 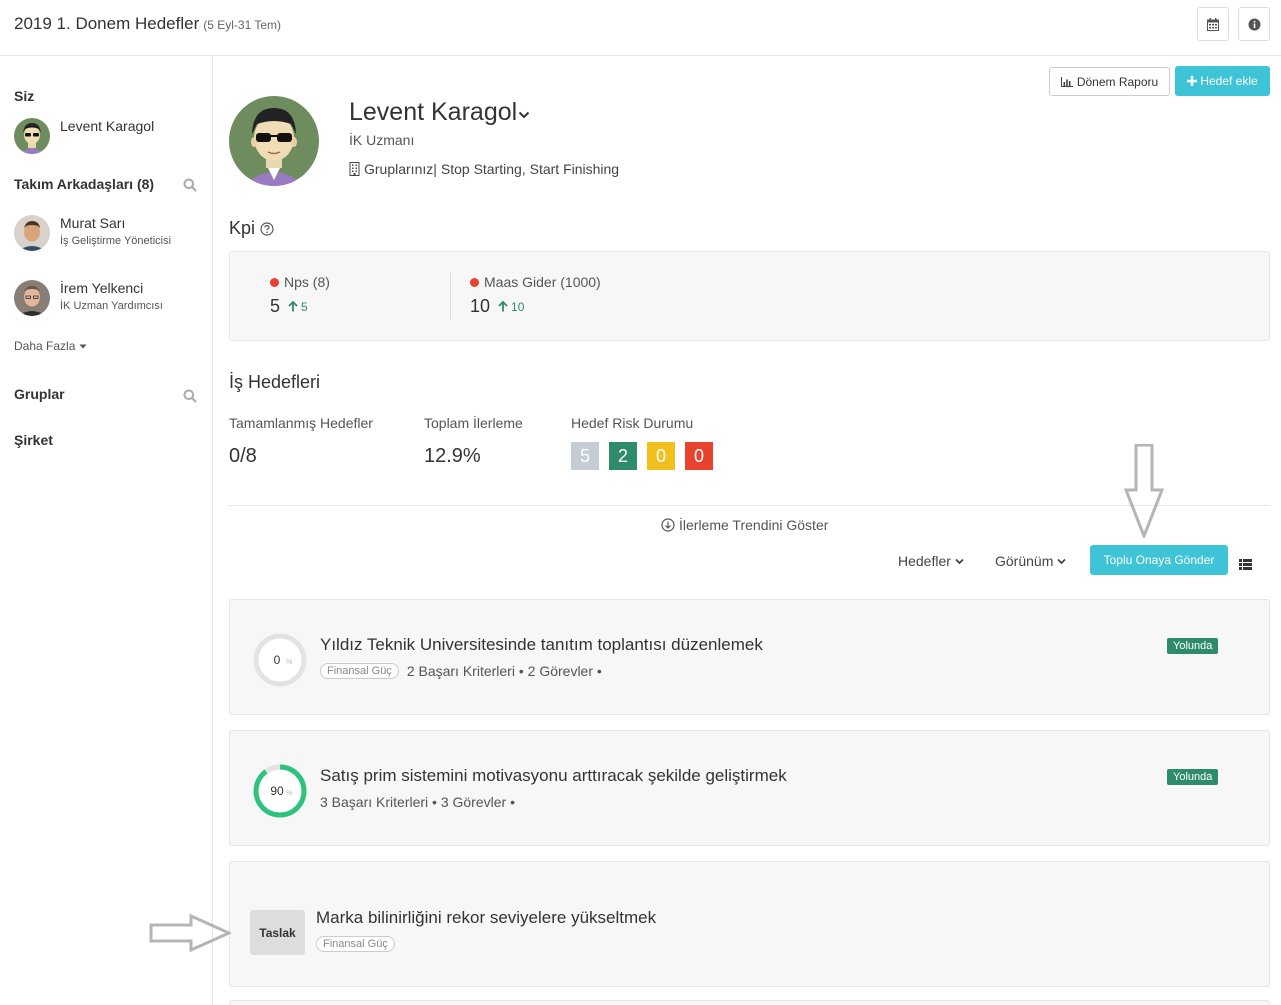 What do you see at coordinates (274, 141) in the screenshot?
I see `profile-avatar` at bounding box center [274, 141].